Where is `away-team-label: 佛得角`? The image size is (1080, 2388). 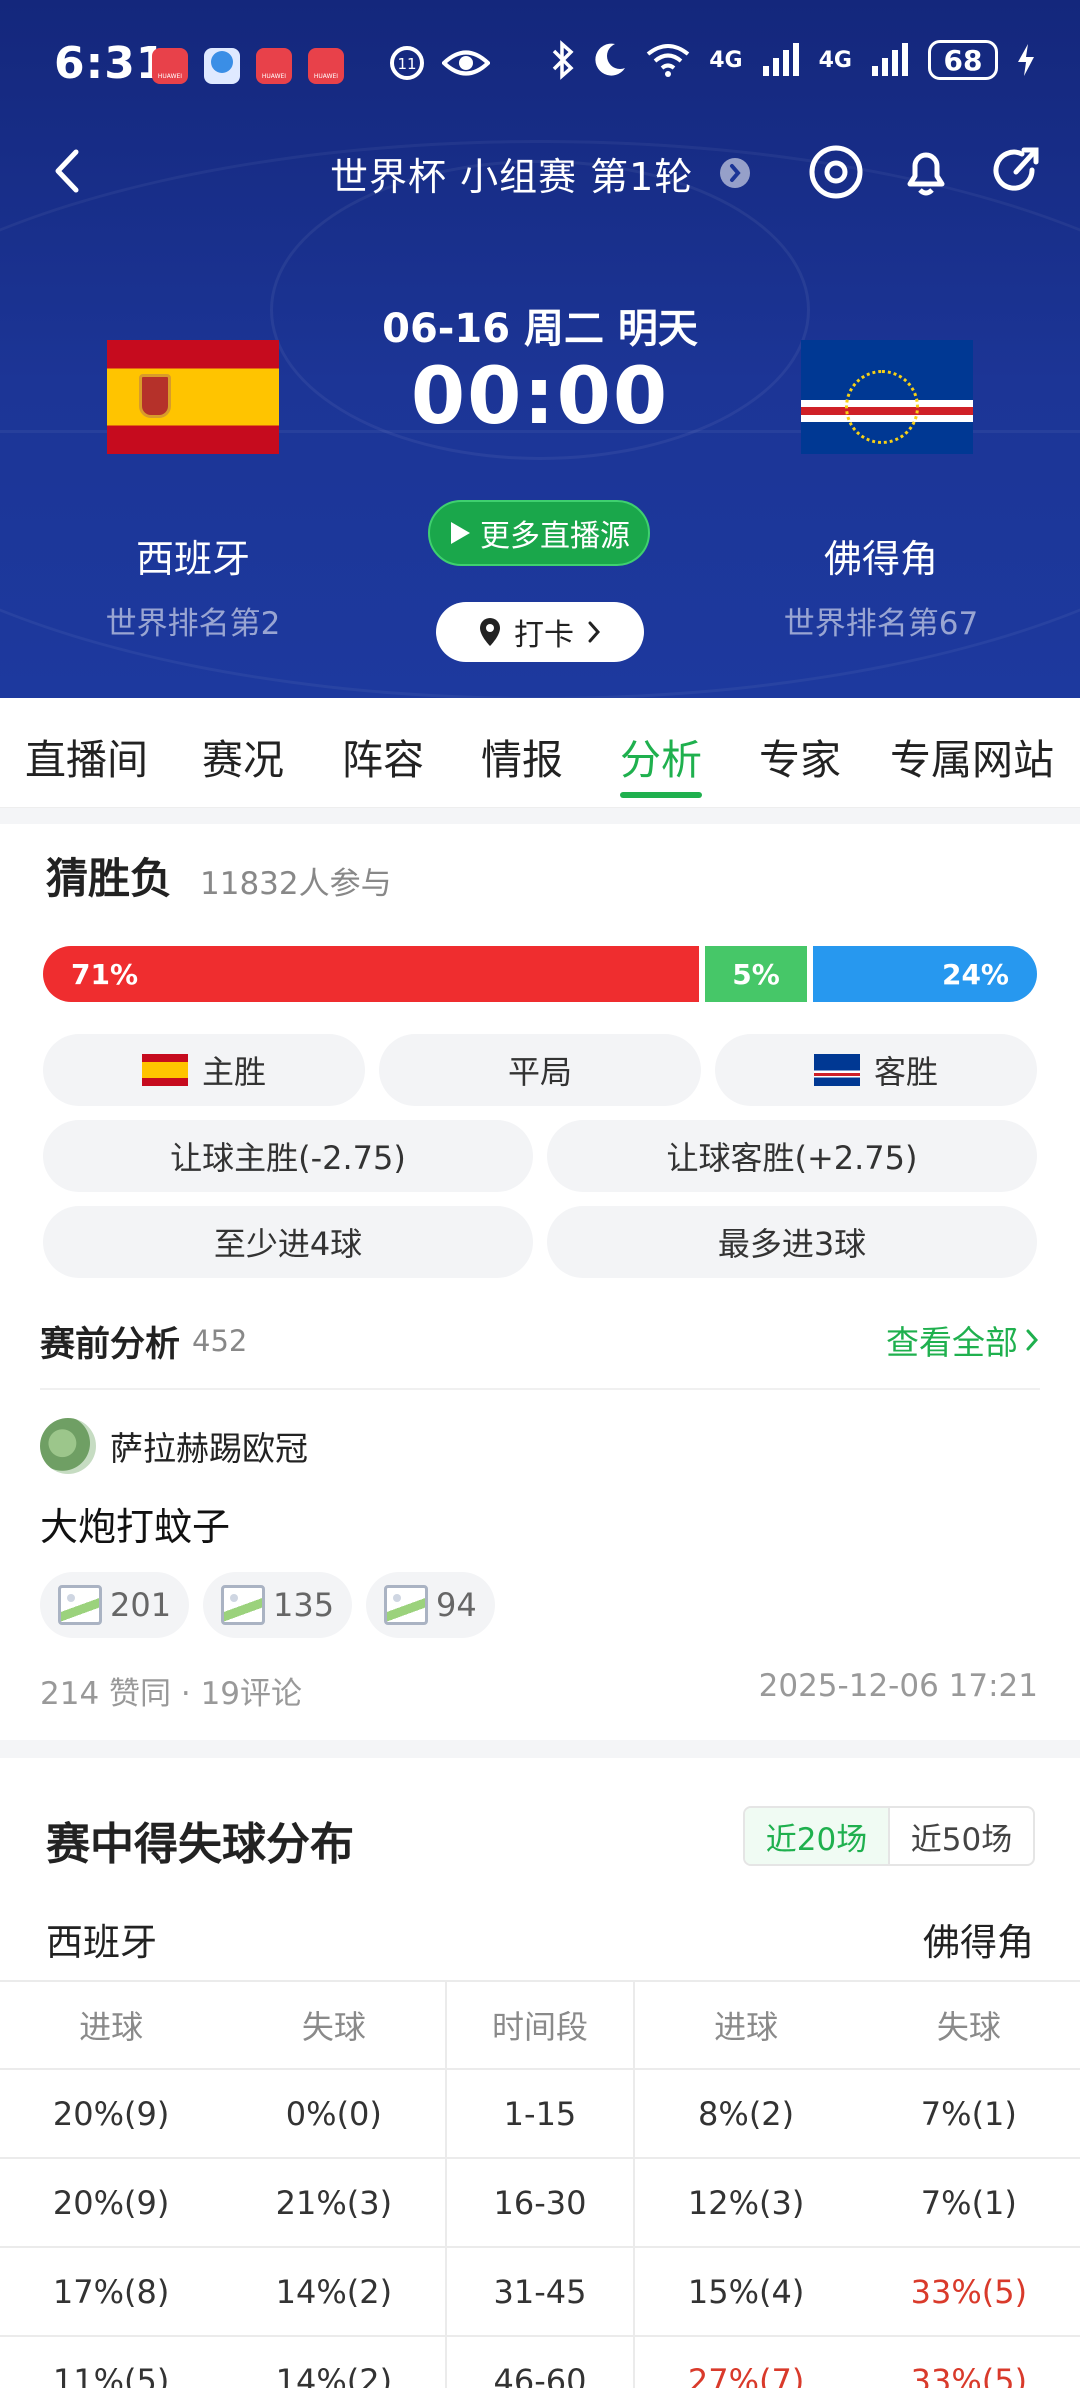
away-team-label: 佛得角 is located at coordinates (978, 1942).